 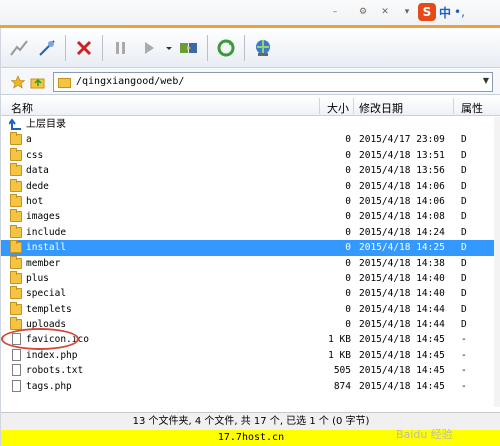 I want to click on play-icon, so click(x=149, y=48).